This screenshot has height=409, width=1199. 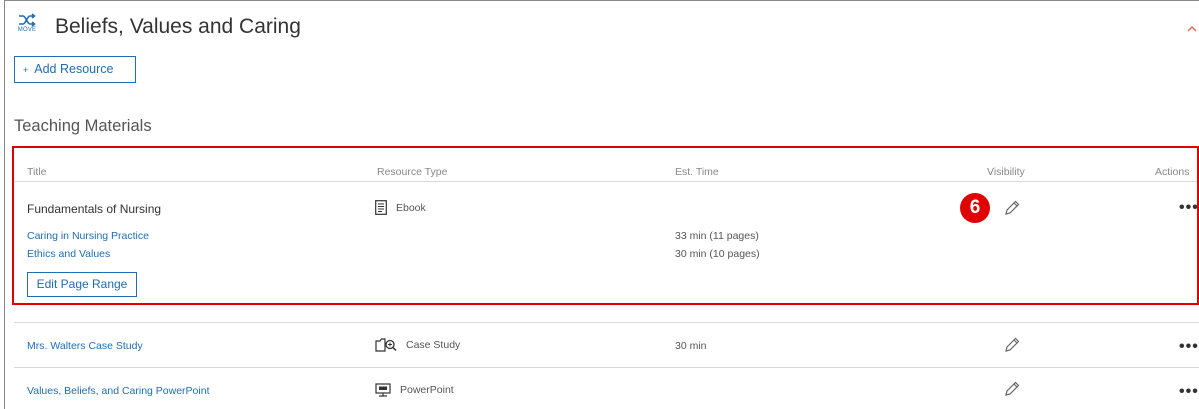 I want to click on chapter-link: Caring in Nursing Practice, so click(x=88, y=236).